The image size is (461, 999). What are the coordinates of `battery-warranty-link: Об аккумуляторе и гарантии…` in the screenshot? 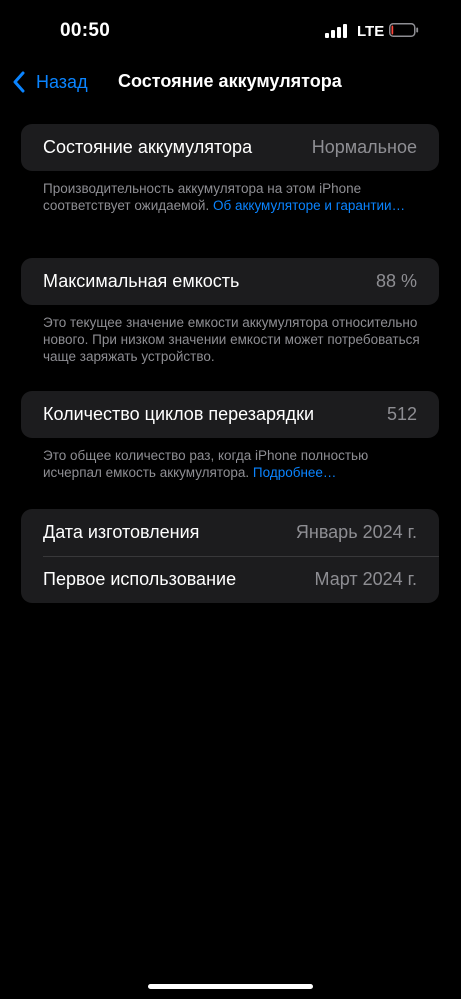 It's located at (309, 205).